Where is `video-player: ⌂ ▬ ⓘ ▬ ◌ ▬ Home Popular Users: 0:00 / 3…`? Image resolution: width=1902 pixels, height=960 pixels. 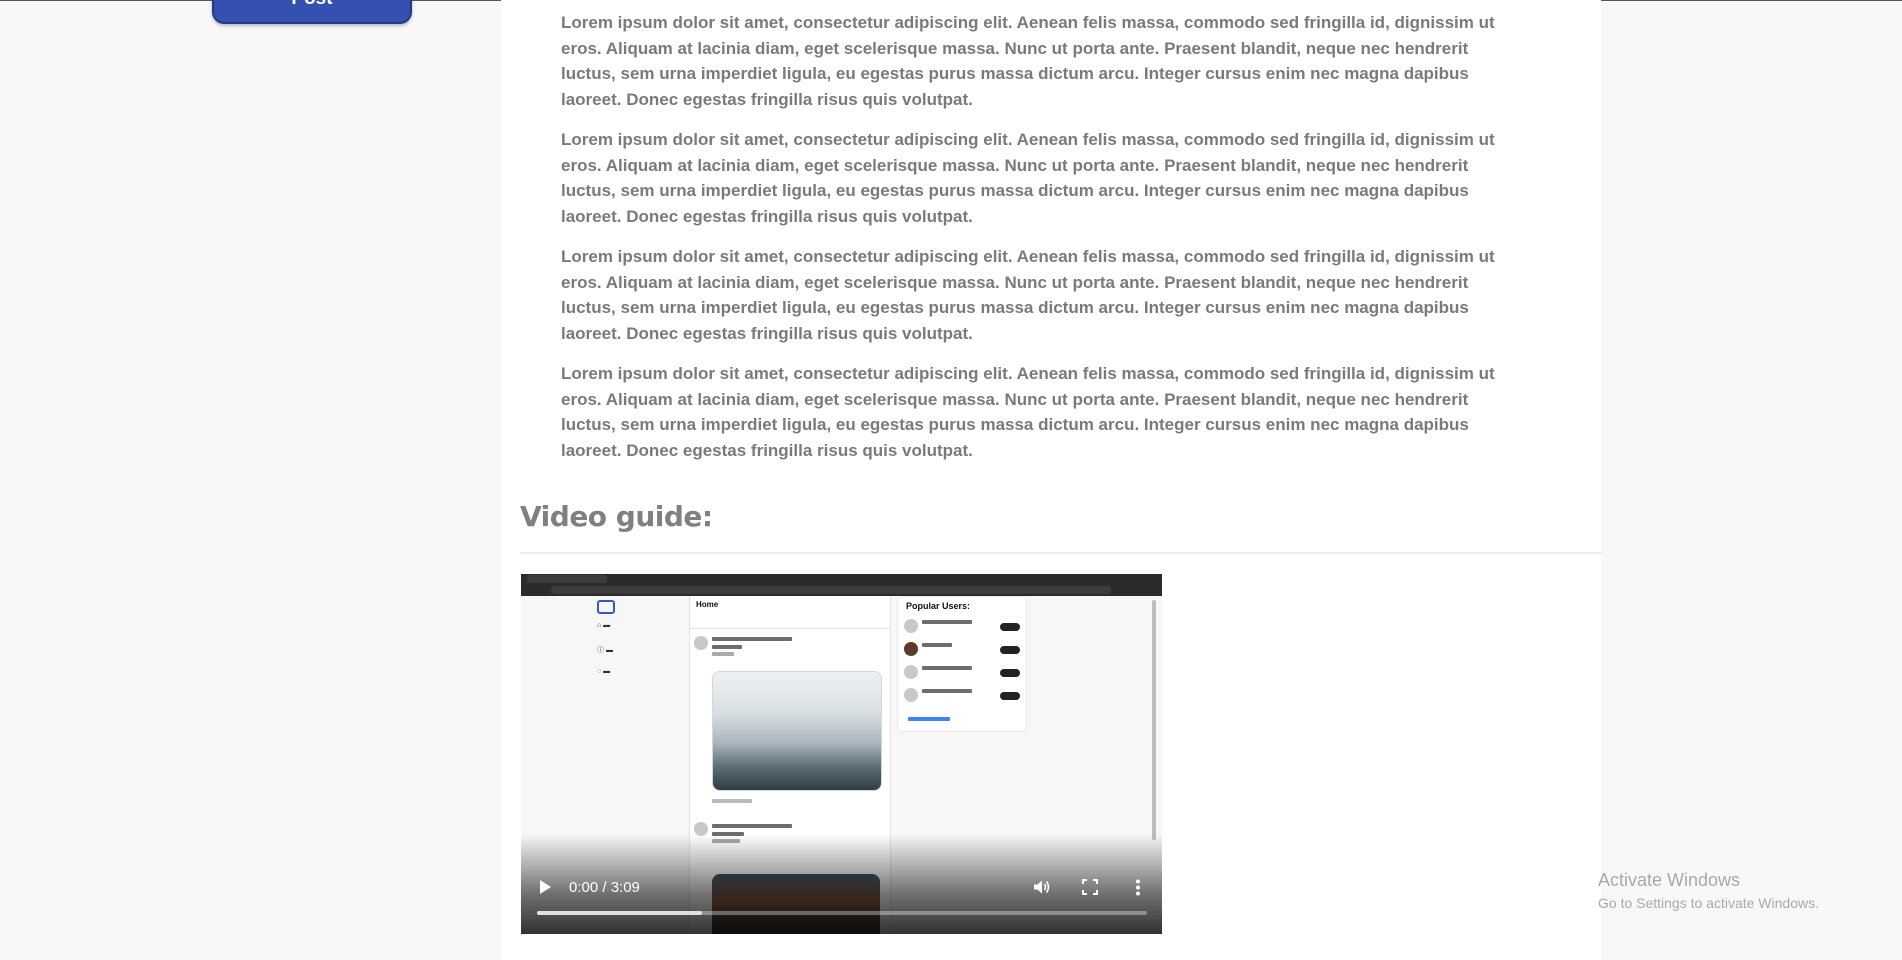
video-player: ⌂ ▬ ⓘ ▬ ◌ ▬ Home Popular Users: 0:00 / 3… is located at coordinates (841, 754).